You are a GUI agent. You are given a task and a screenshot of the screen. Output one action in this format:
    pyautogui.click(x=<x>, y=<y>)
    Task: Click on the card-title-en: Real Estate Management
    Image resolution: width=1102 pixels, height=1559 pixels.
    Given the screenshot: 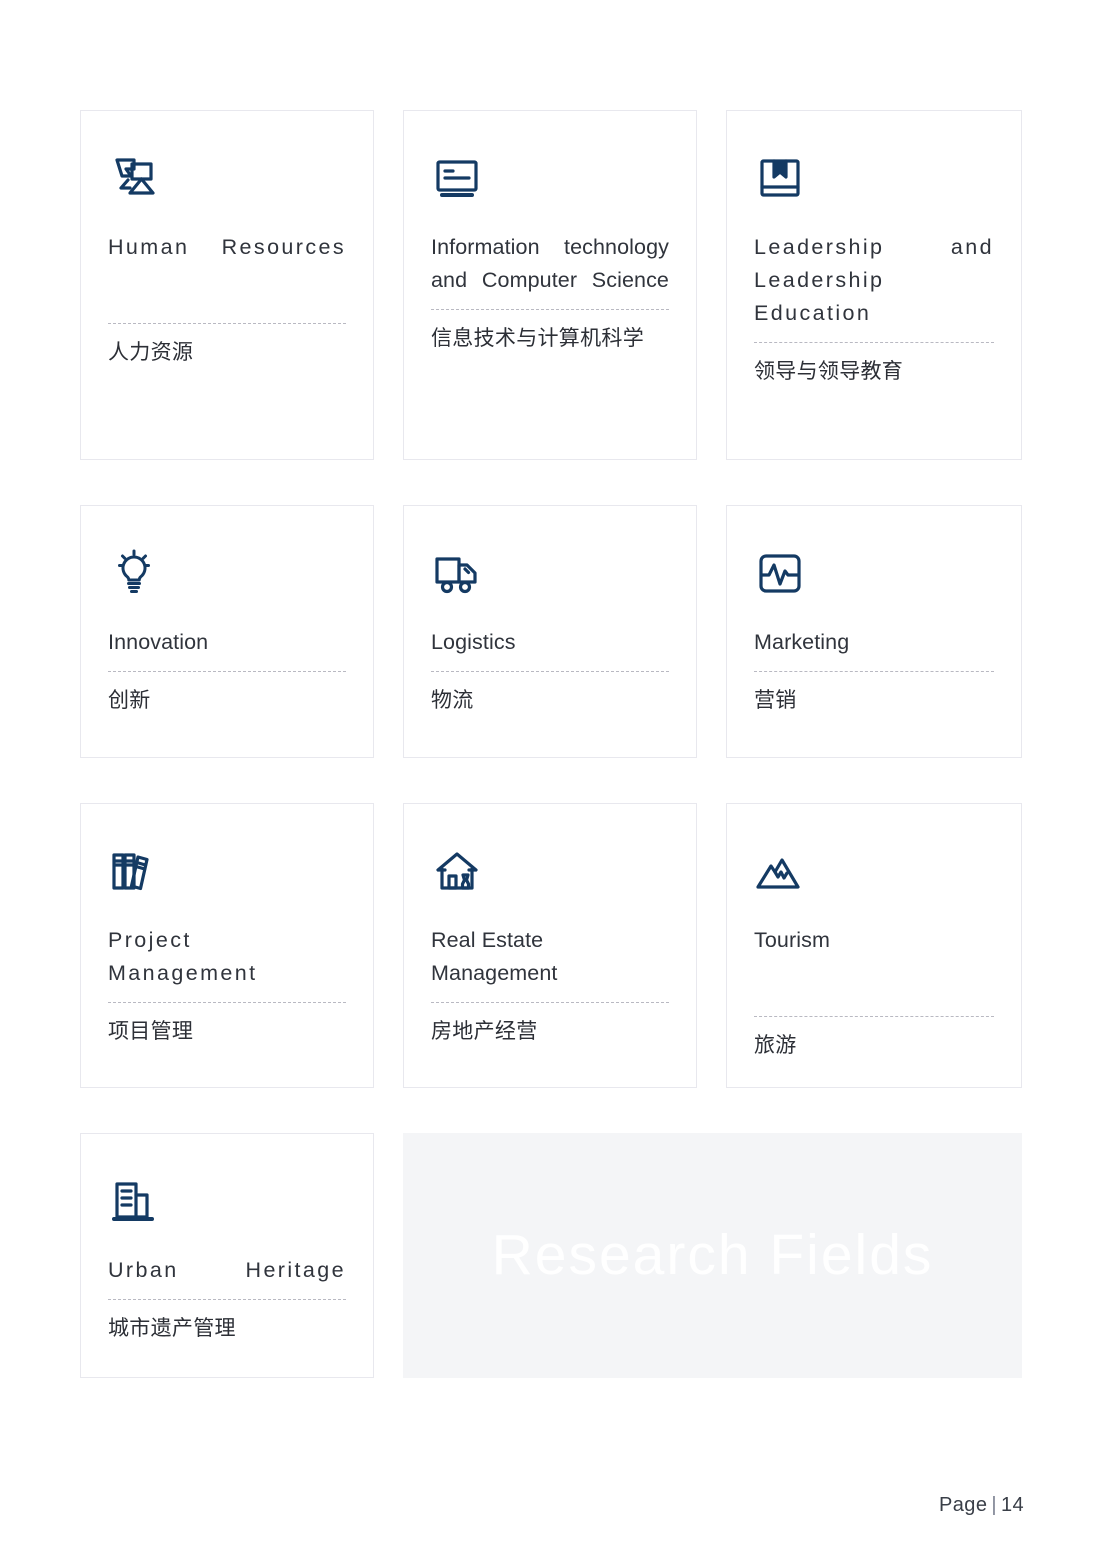 What is the action you would take?
    pyautogui.click(x=494, y=956)
    